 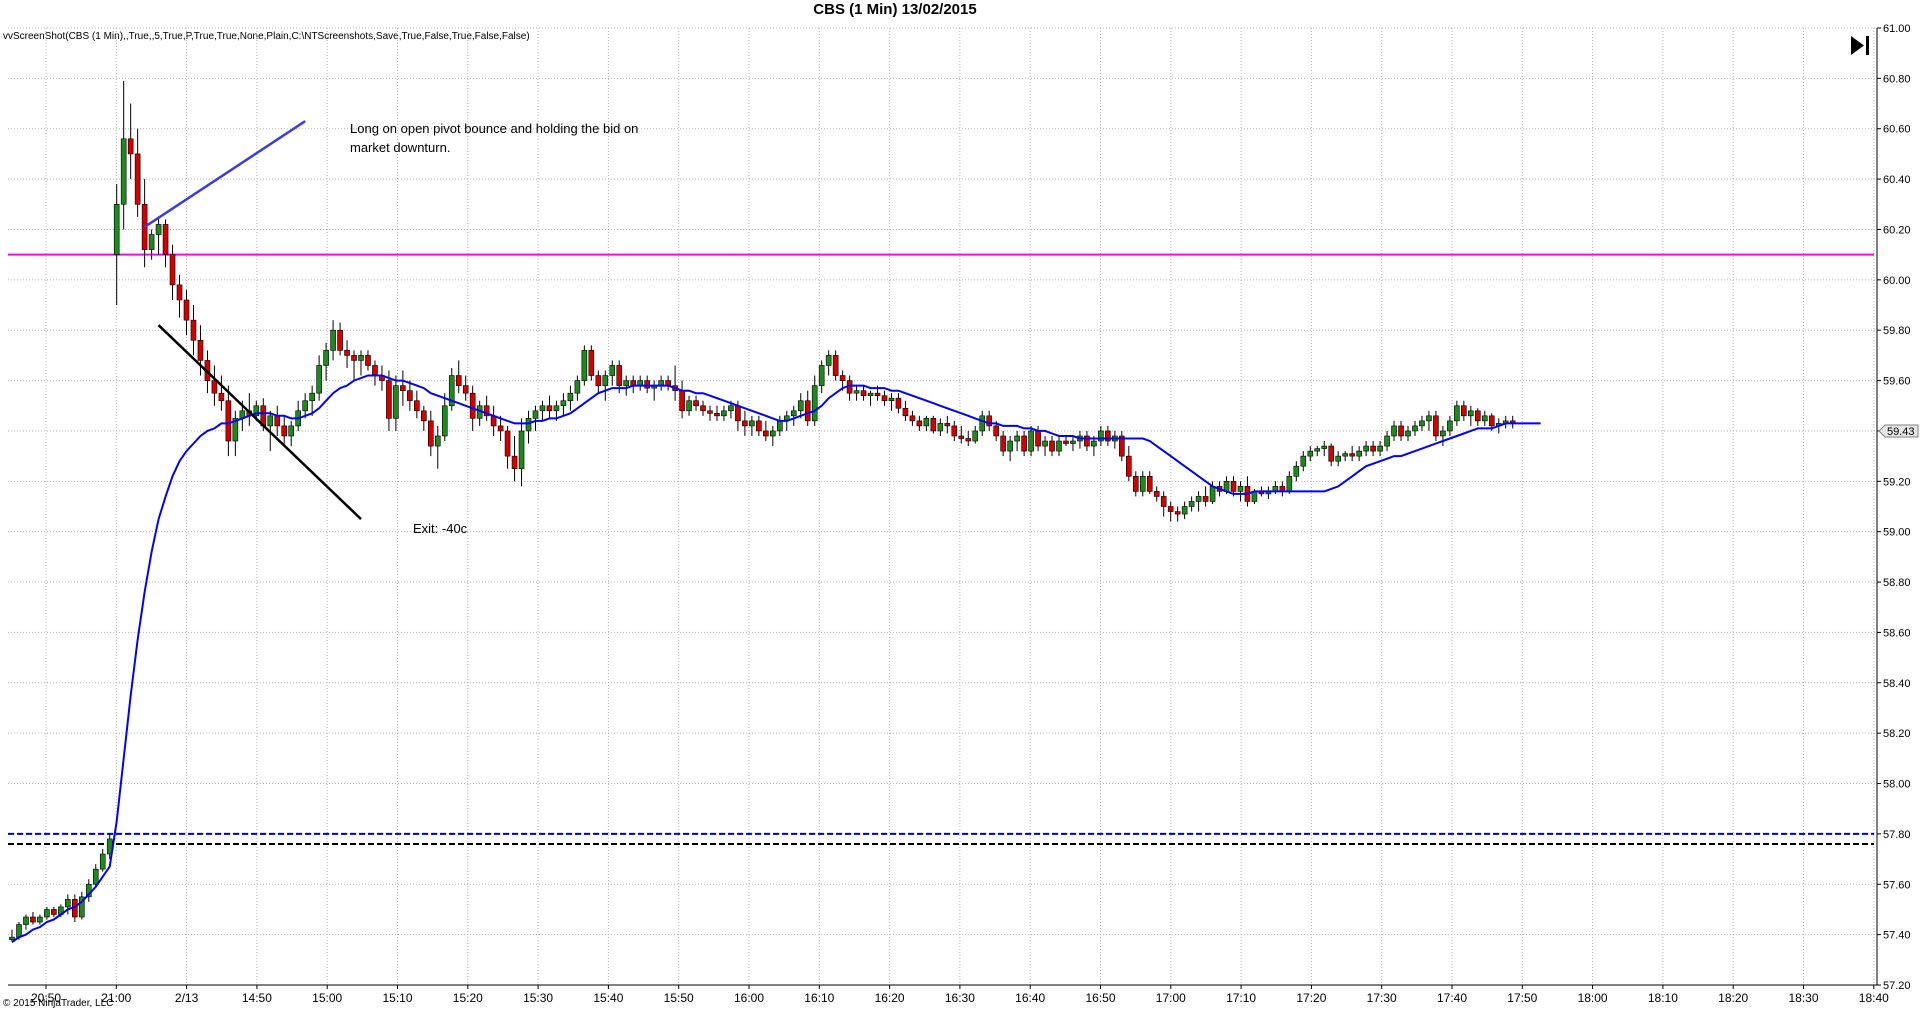 What do you see at coordinates (1897, 785) in the screenshot?
I see `price-tick-label: 58.00` at bounding box center [1897, 785].